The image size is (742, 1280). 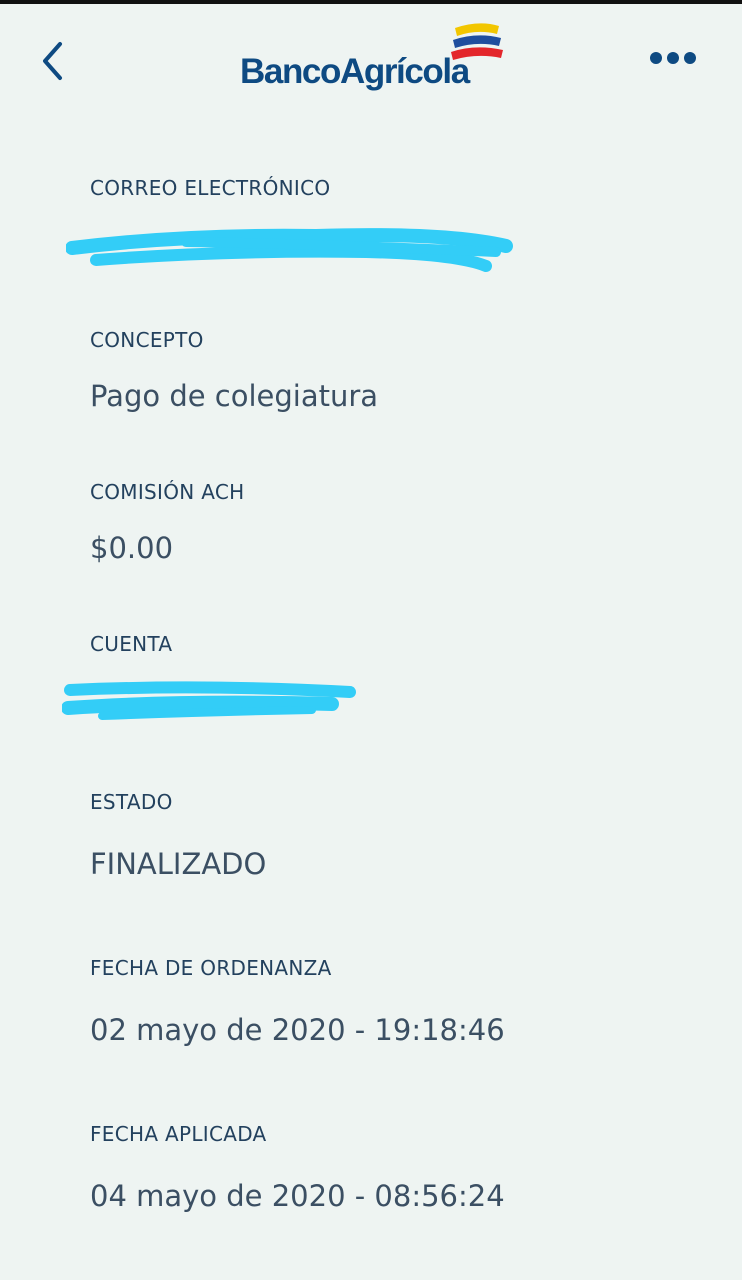 I want to click on more-horizontal-icon, so click(x=673, y=58).